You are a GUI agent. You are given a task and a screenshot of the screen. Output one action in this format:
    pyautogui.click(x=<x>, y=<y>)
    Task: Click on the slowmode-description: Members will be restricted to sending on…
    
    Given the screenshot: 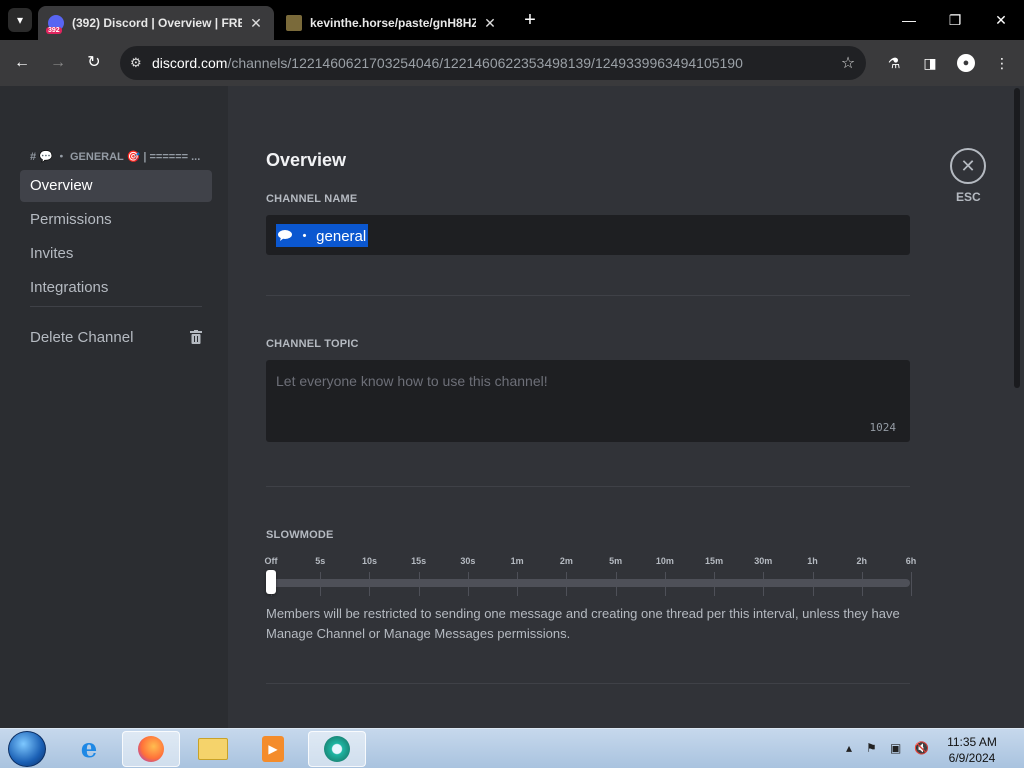 What is the action you would take?
    pyautogui.click(x=583, y=623)
    